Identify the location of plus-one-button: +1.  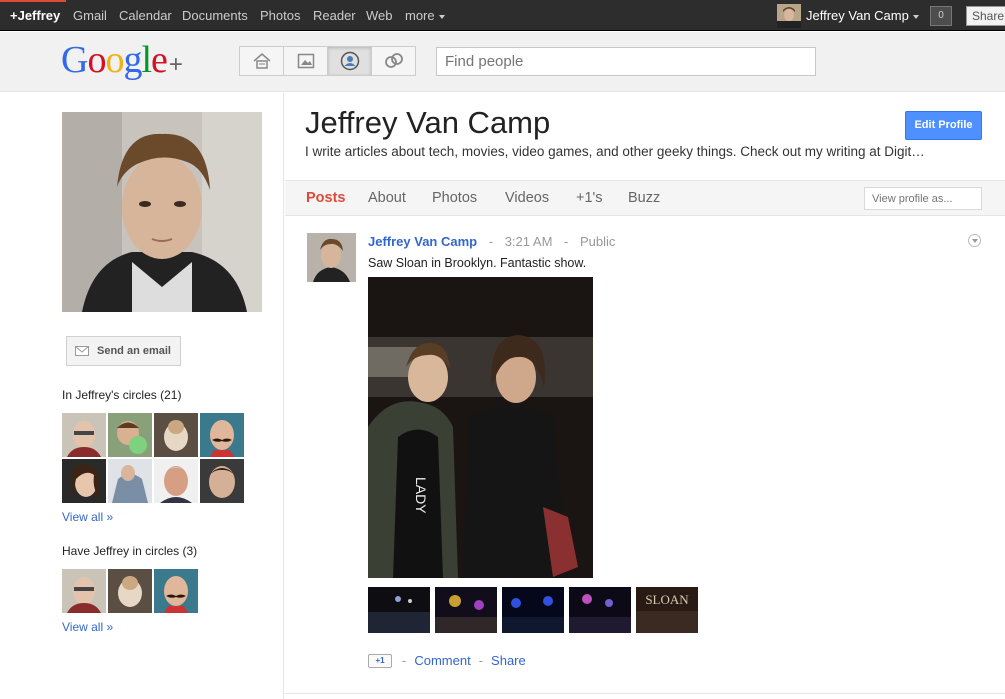
(380, 660).